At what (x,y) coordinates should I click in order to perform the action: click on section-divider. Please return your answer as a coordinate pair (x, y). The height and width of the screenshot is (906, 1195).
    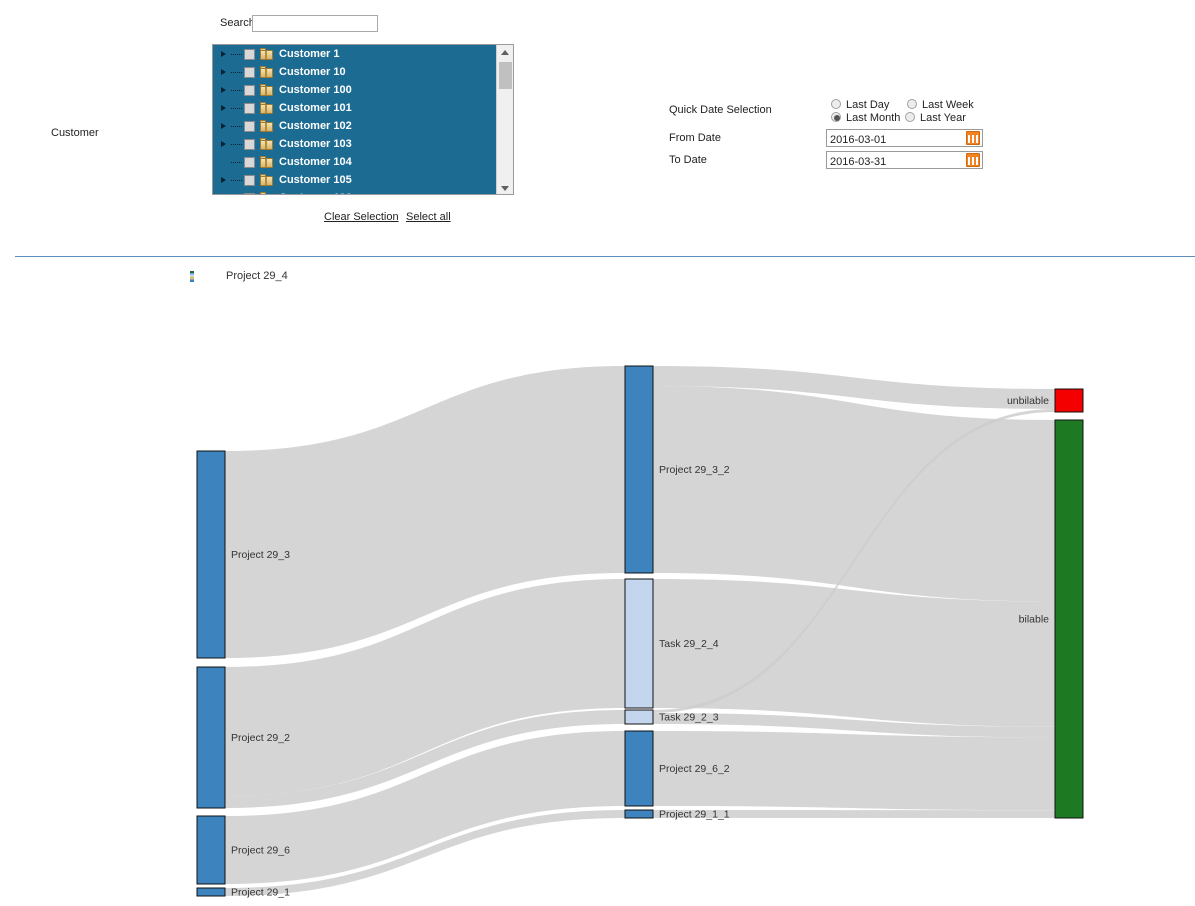
    Looking at the image, I should click on (605, 256).